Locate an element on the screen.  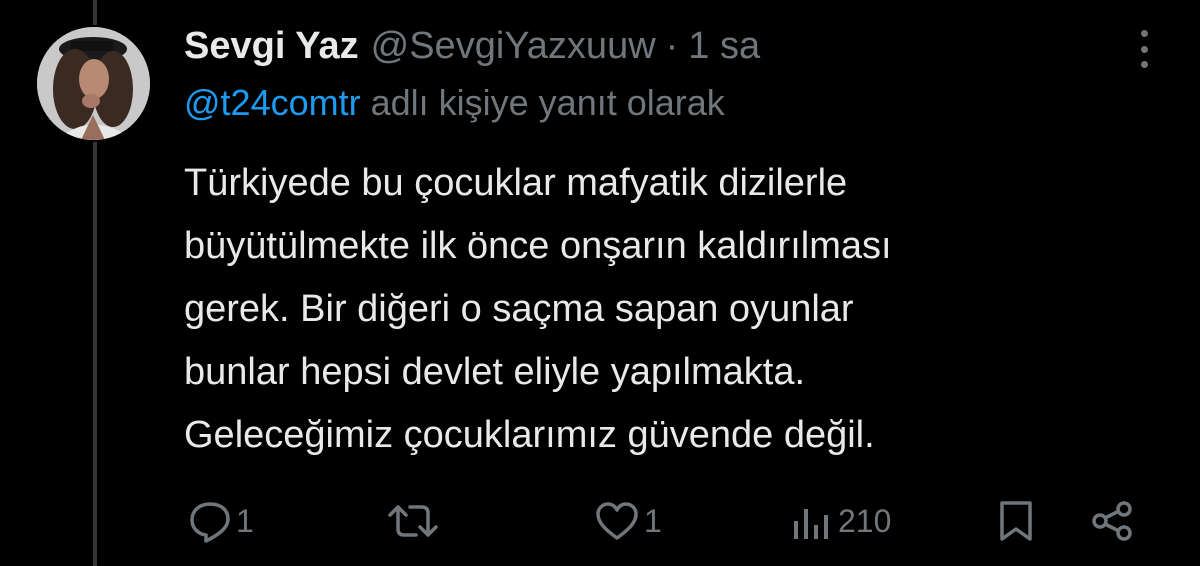
bookmark-button is located at coordinates (1016, 521).